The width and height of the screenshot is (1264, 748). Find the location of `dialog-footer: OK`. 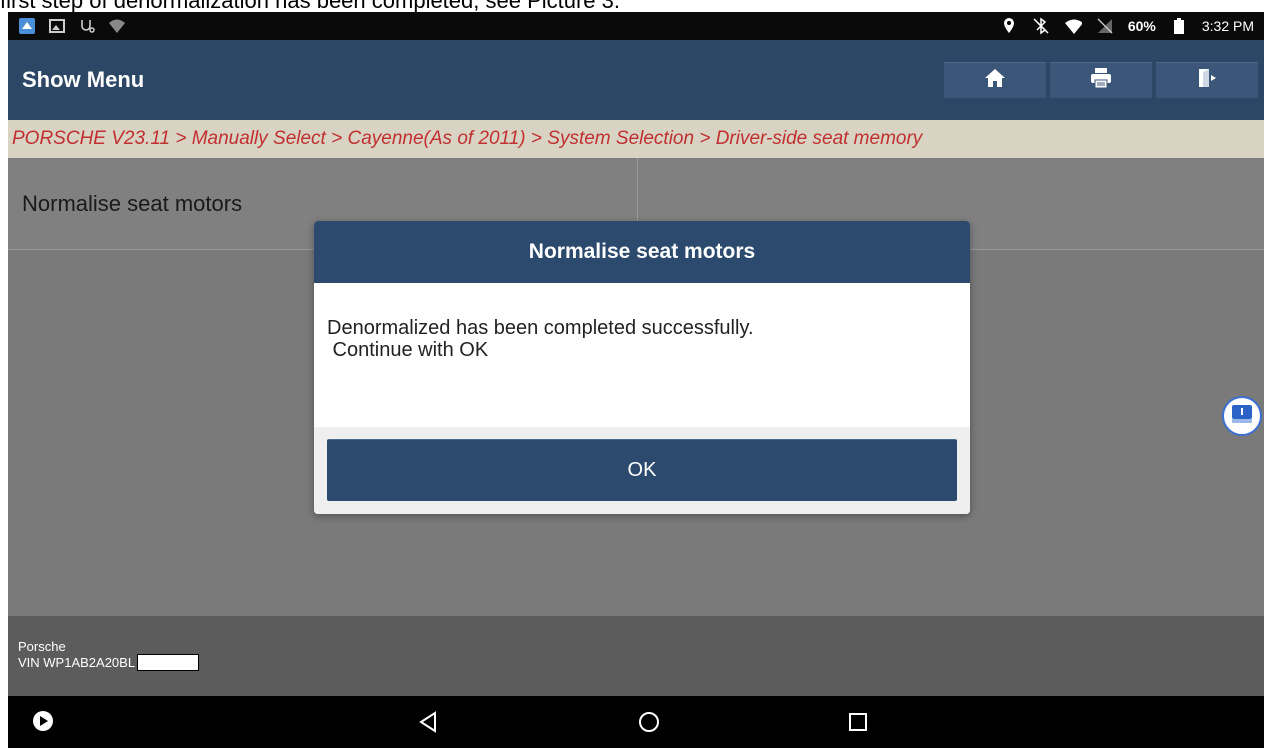

dialog-footer: OK is located at coordinates (642, 470).